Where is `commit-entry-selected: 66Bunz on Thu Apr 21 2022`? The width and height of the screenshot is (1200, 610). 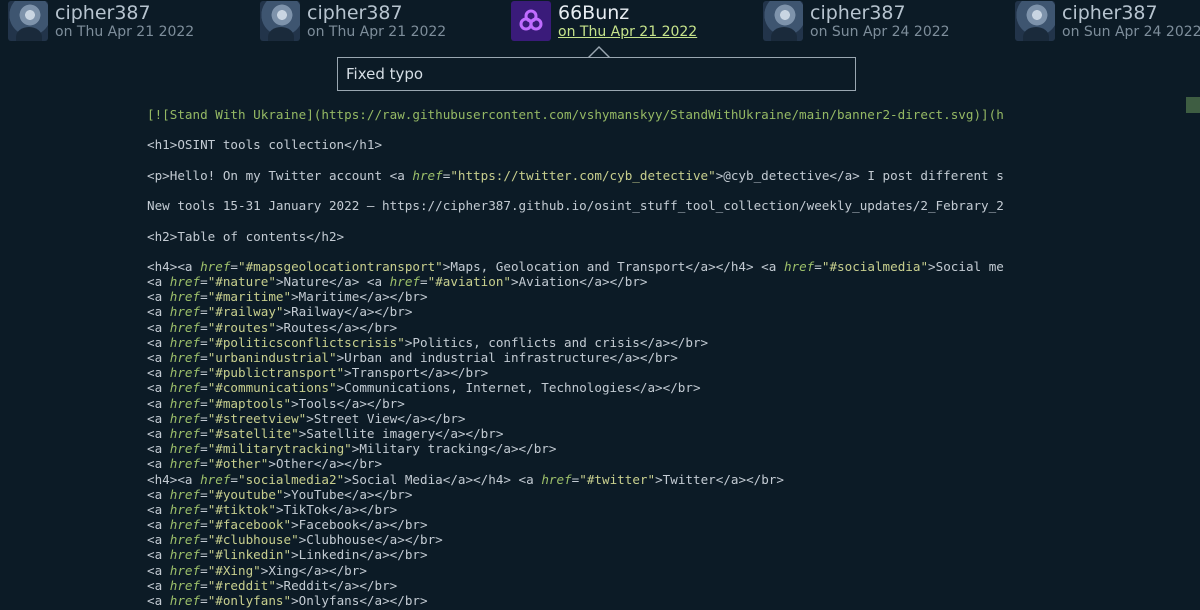
commit-entry-selected: 66Bunz on Thu Apr 21 2022 is located at coordinates (611, 22).